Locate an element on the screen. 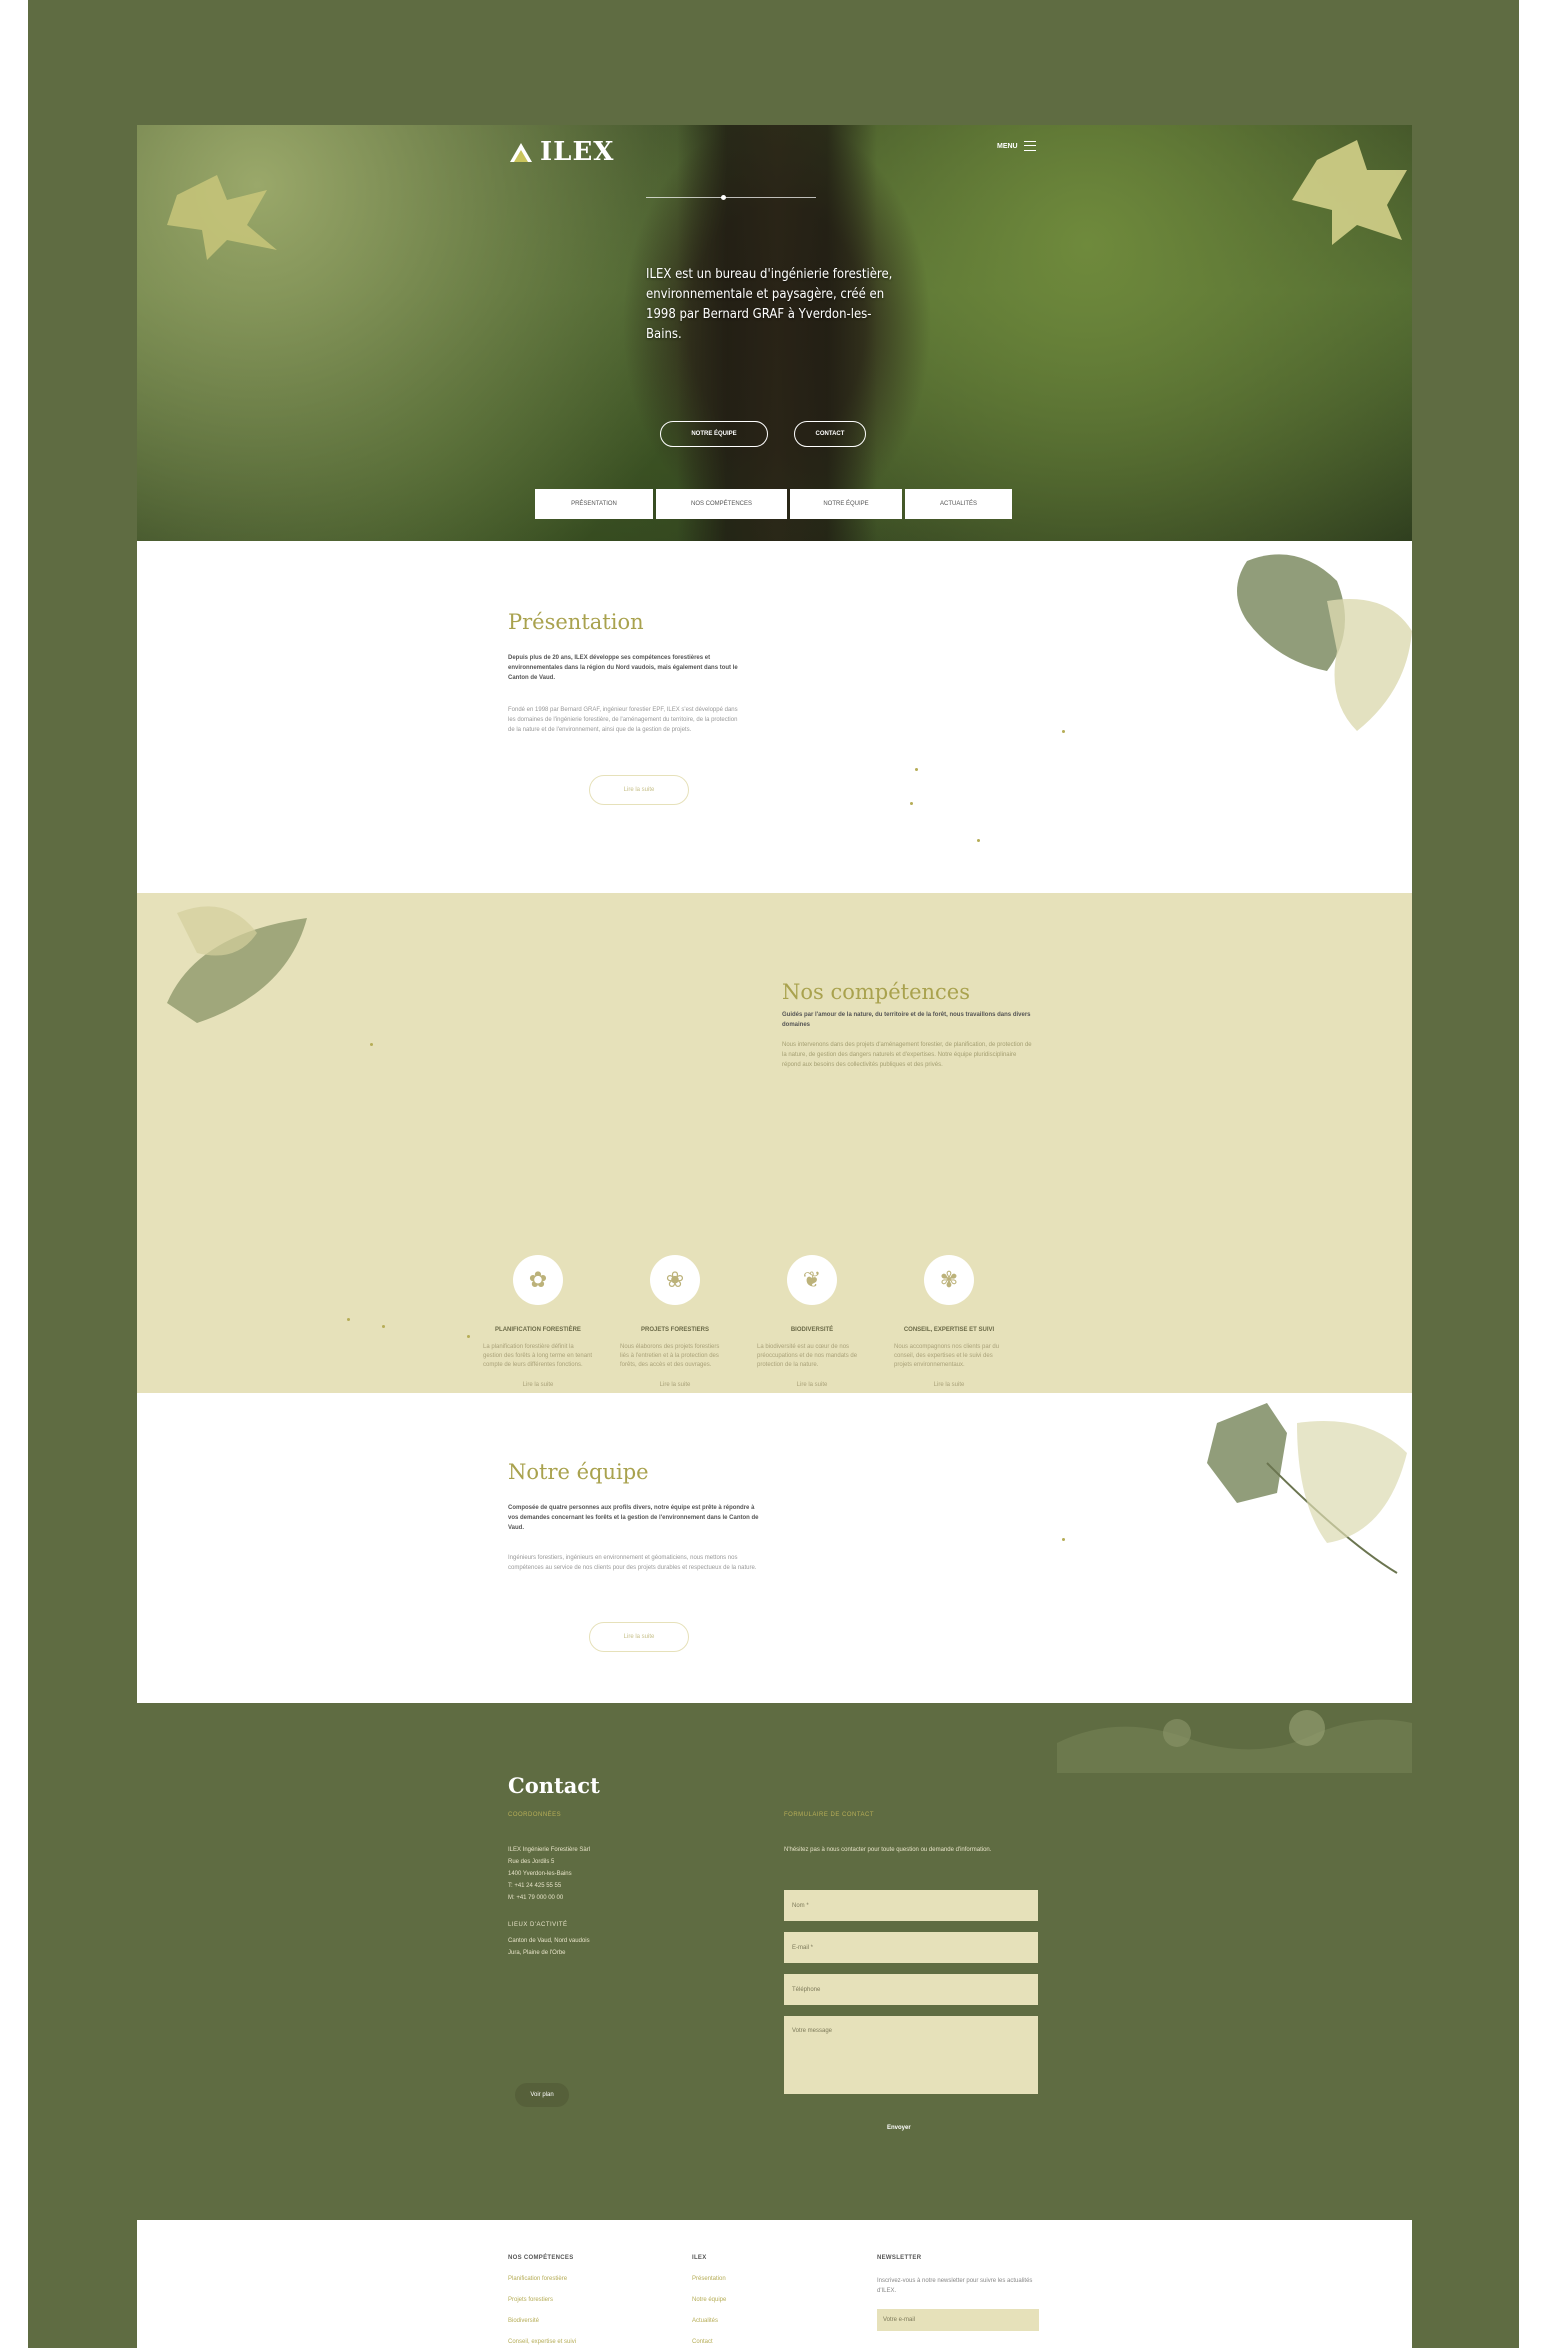 The image size is (1547, 2348). logo-text: ILEX is located at coordinates (577, 152).